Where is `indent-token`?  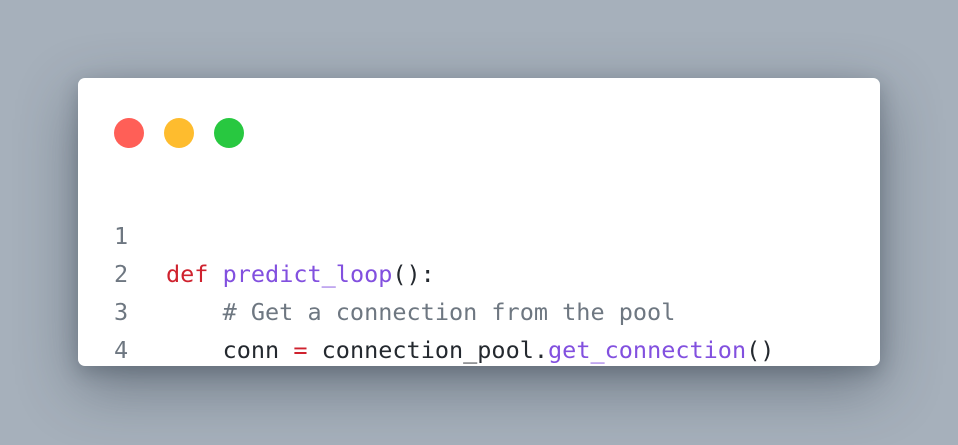 indent-token is located at coordinates (194, 350).